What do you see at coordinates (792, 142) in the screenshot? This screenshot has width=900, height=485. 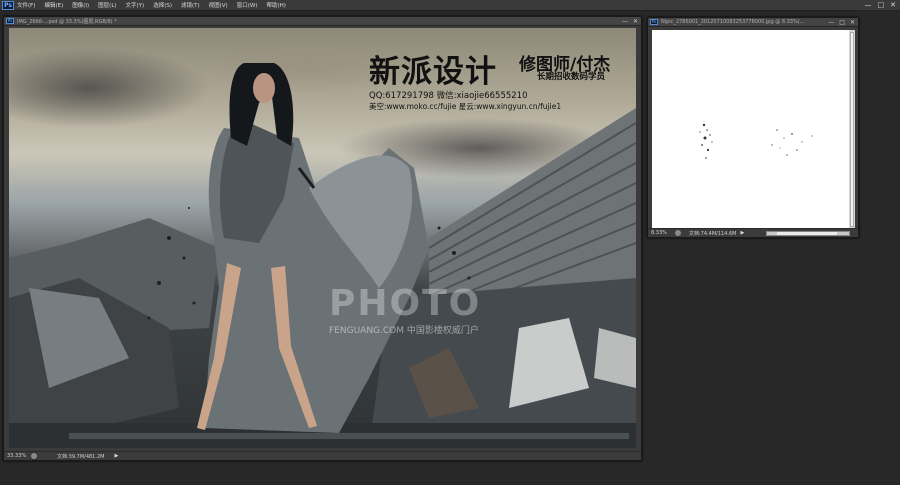 I see `splatter-right` at bounding box center [792, 142].